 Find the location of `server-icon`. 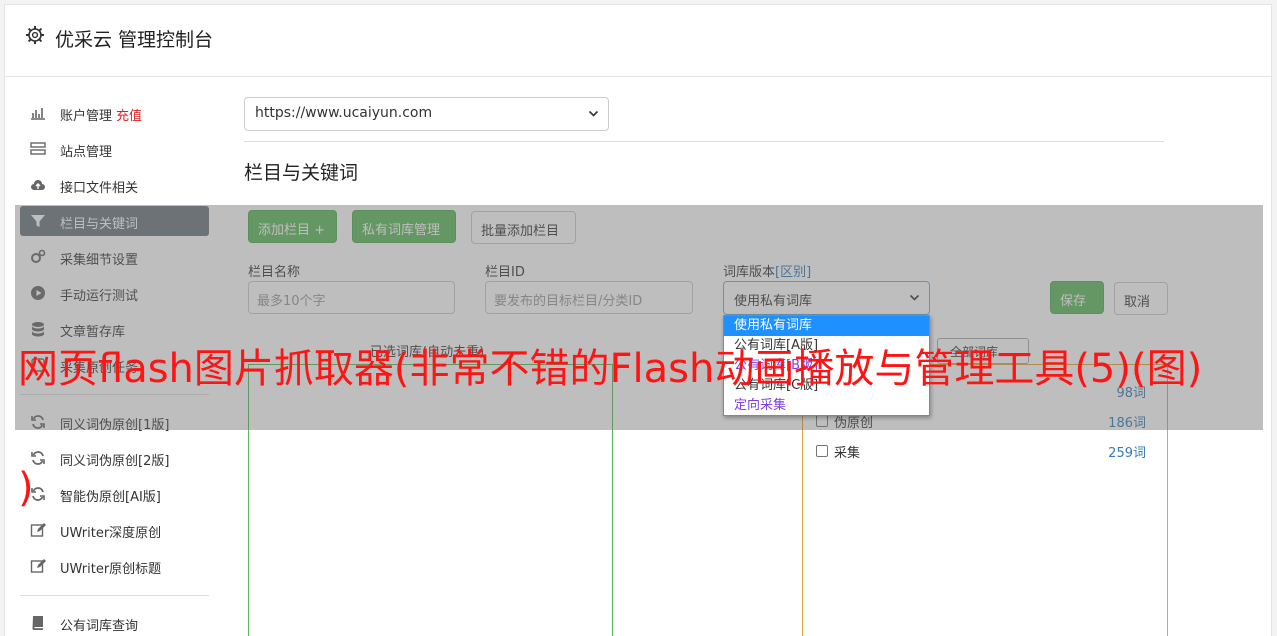

server-icon is located at coordinates (38, 148).